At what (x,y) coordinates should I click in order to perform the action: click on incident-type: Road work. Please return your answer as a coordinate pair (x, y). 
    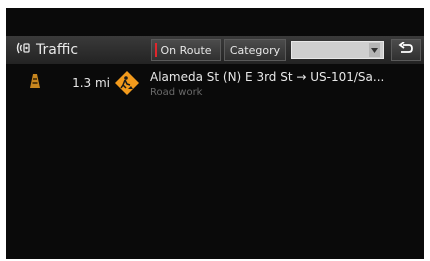
    Looking at the image, I should click on (176, 92).